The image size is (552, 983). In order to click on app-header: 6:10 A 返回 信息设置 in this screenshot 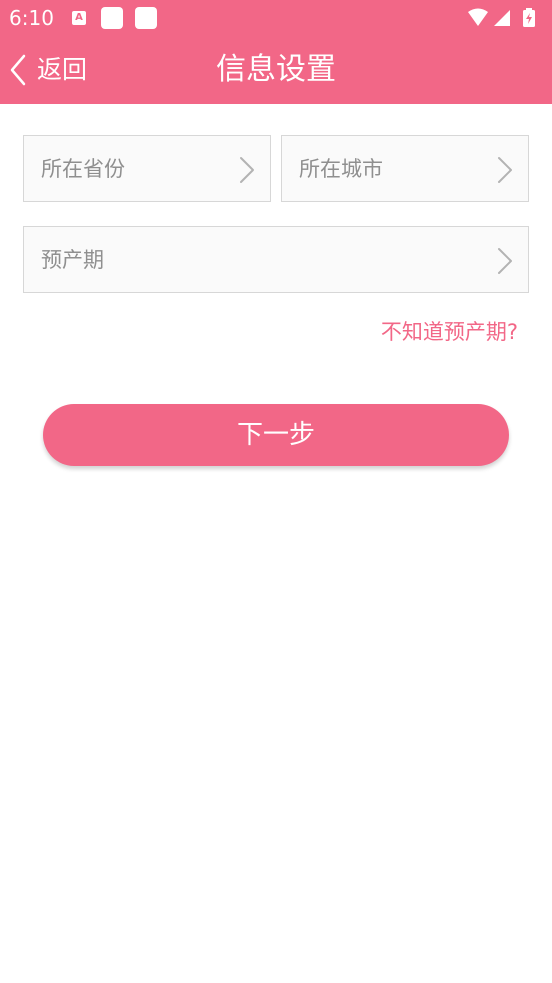, I will do `click(276, 52)`.